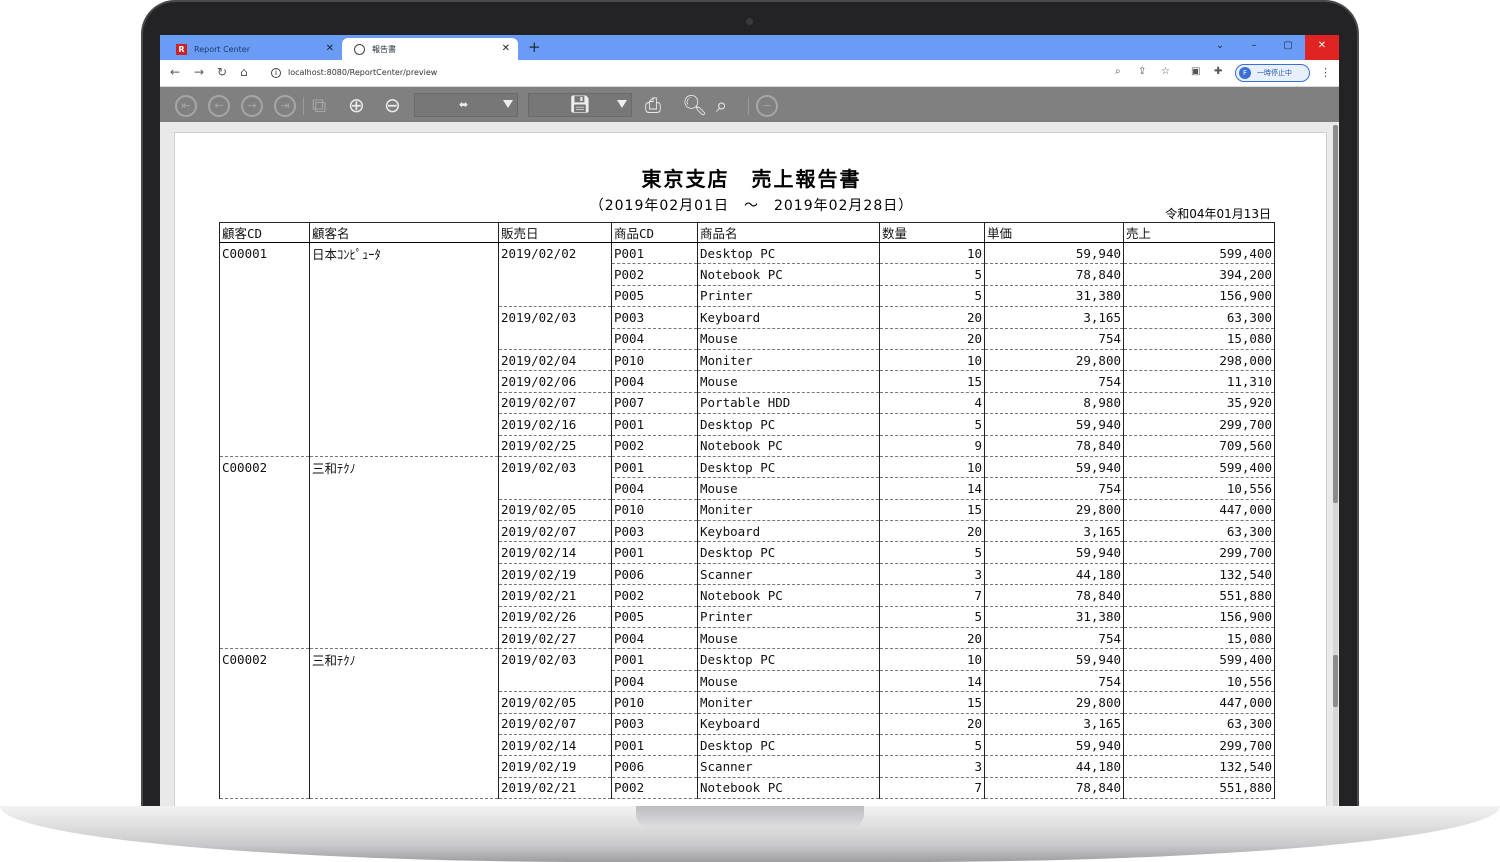  What do you see at coordinates (1199, 552) in the screenshot?
I see `cell-sales-amount: 299,700` at bounding box center [1199, 552].